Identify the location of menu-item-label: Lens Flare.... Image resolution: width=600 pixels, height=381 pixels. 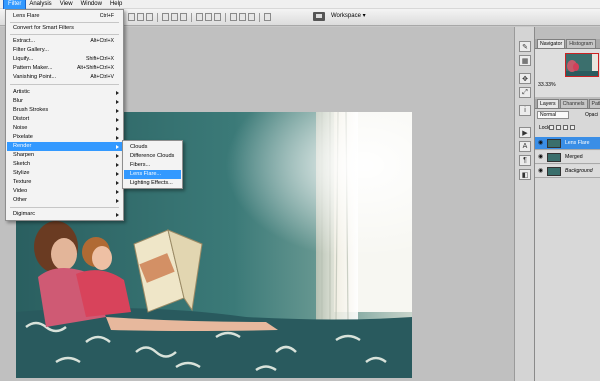
(146, 174).